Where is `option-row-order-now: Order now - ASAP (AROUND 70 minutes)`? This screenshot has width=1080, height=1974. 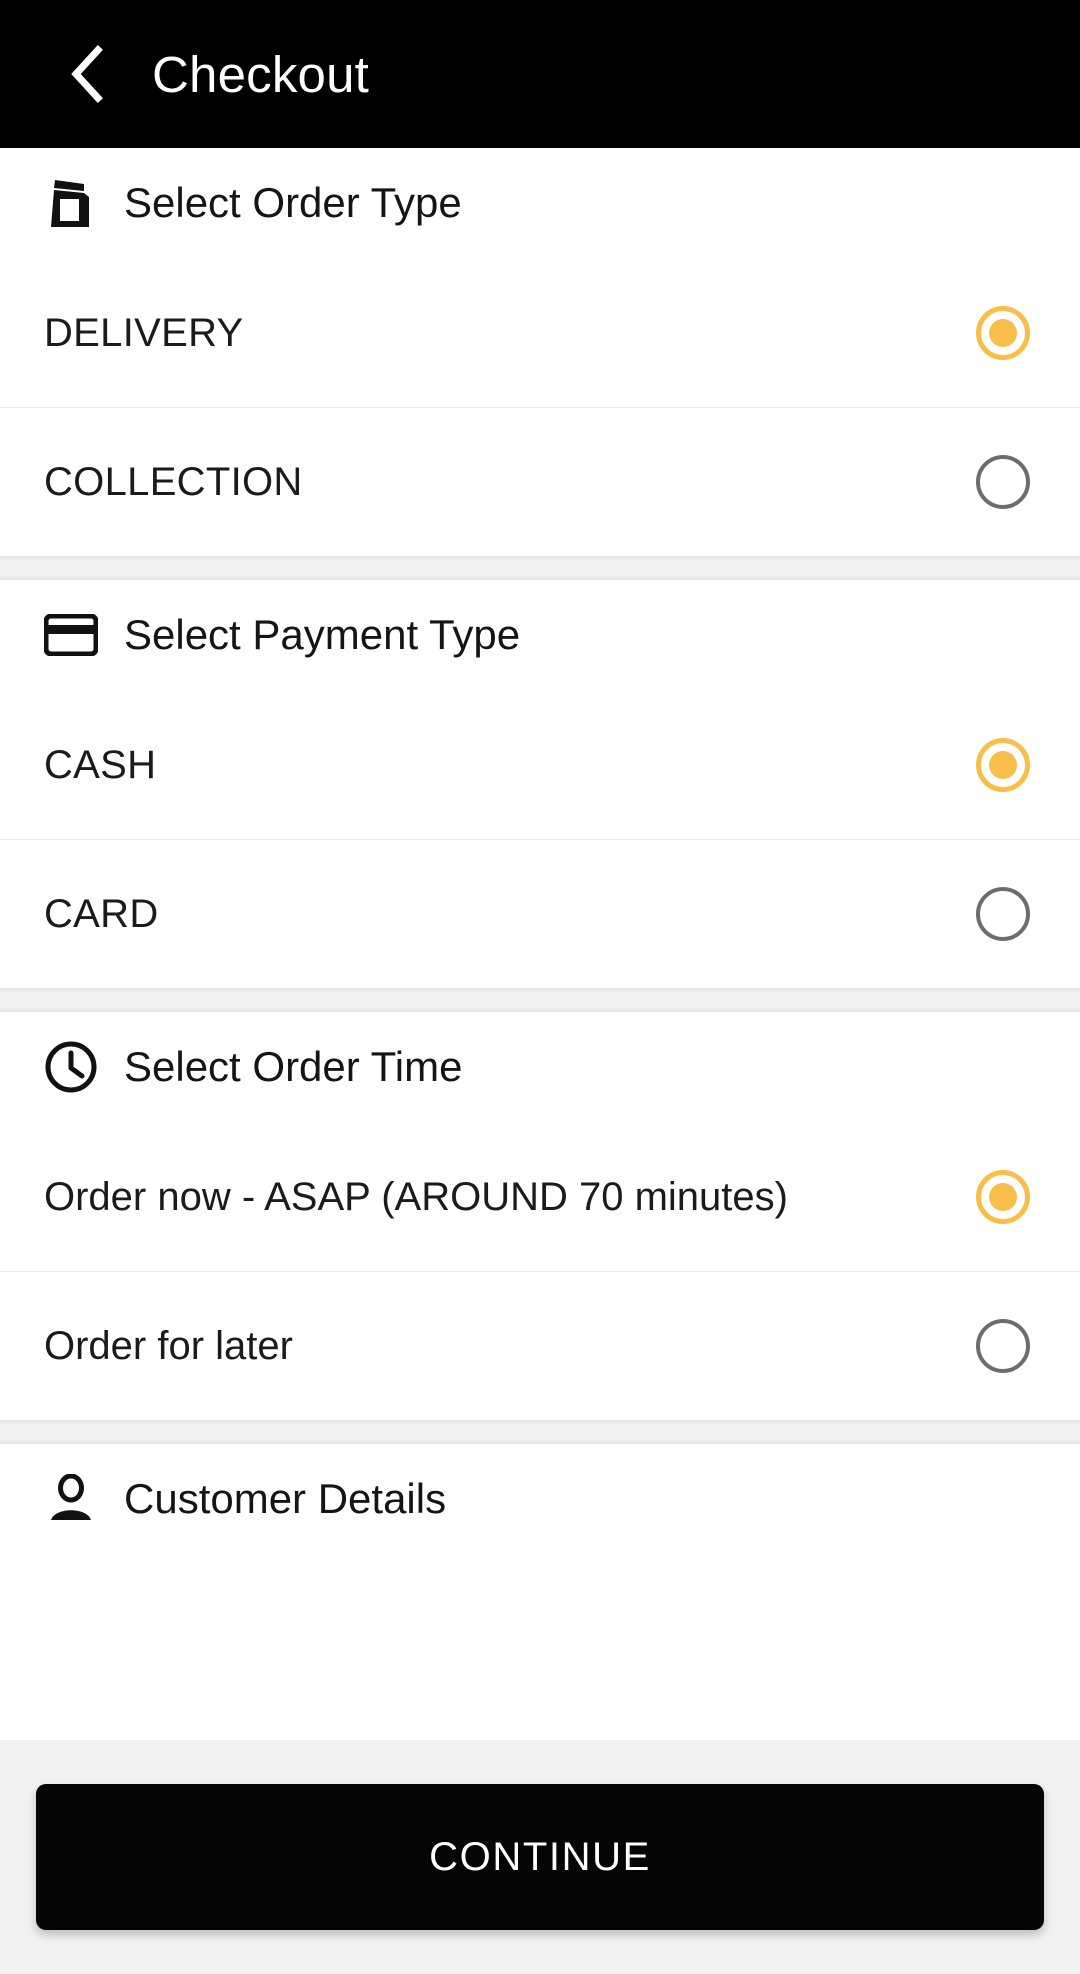 option-row-order-now: Order now - ASAP (AROUND 70 minutes) is located at coordinates (540, 1196).